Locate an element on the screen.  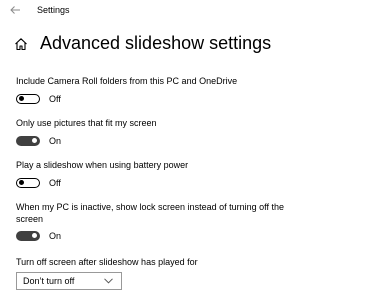
camera-roll-toggle is located at coordinates (28, 99).